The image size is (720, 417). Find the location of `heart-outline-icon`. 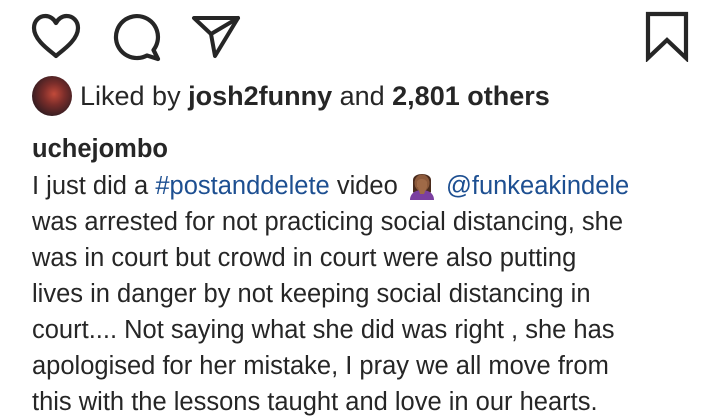

heart-outline-icon is located at coordinates (56, 36).